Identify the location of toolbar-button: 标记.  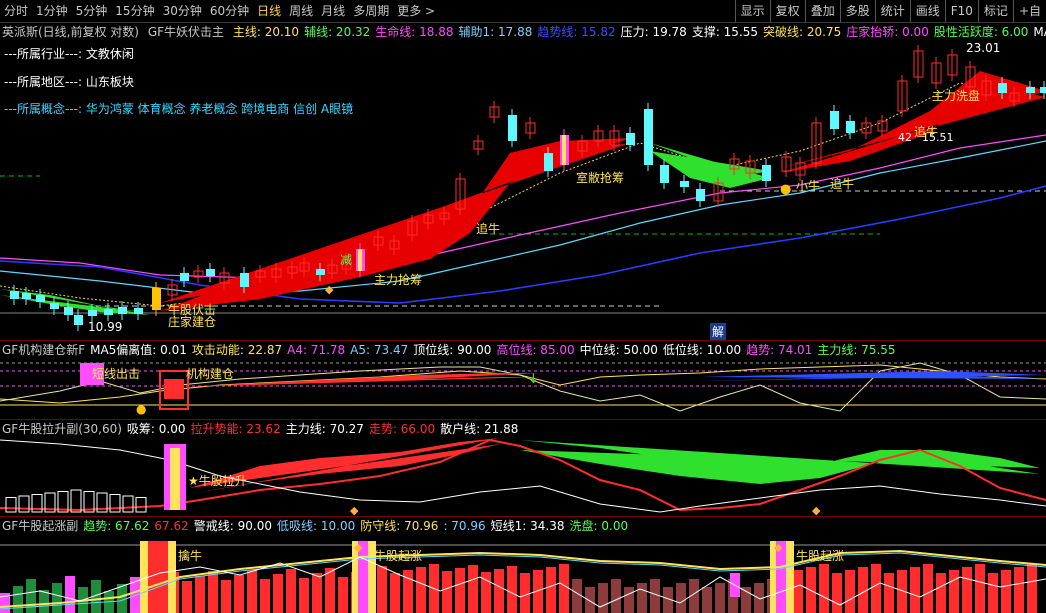
(995, 11).